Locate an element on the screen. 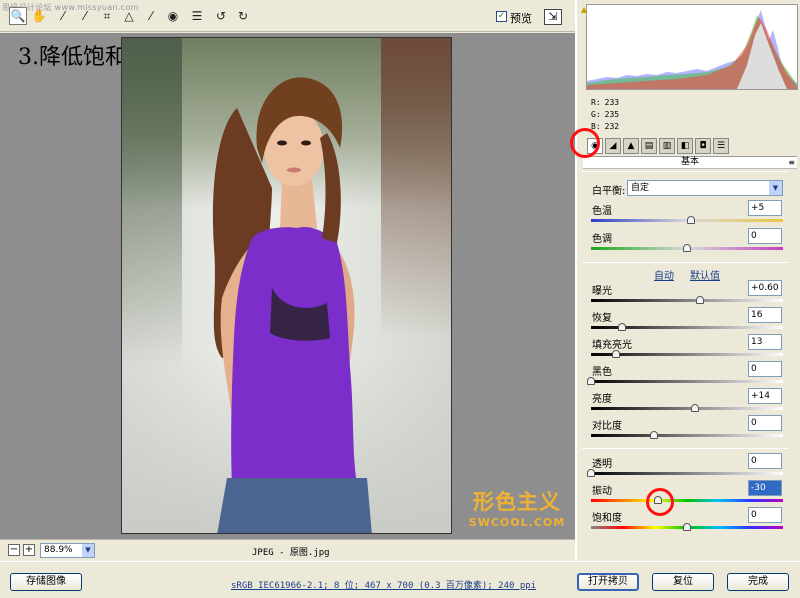  split-toning-icon: ▥ is located at coordinates (667, 146).